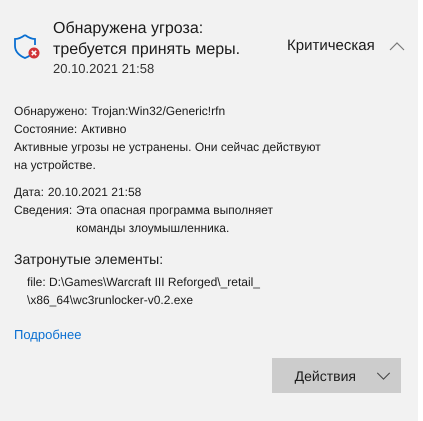 The height and width of the screenshot is (421, 423). What do you see at coordinates (46, 129) in the screenshot?
I see `field-label: Состояние:` at bounding box center [46, 129].